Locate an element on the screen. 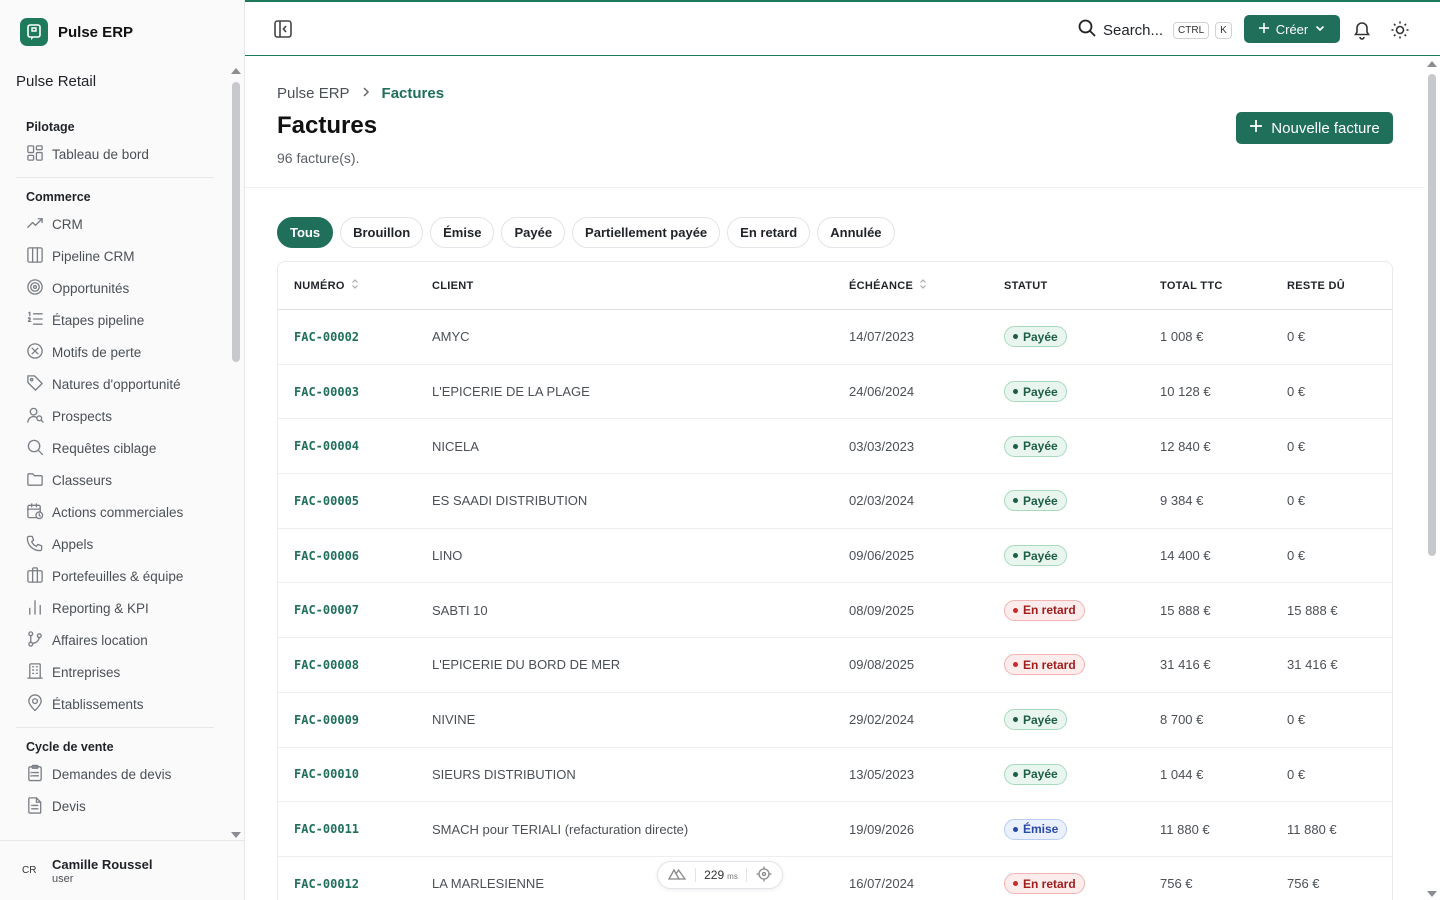 The width and height of the screenshot is (1440, 900). sidebar-item-label: Devis is located at coordinates (69, 806).